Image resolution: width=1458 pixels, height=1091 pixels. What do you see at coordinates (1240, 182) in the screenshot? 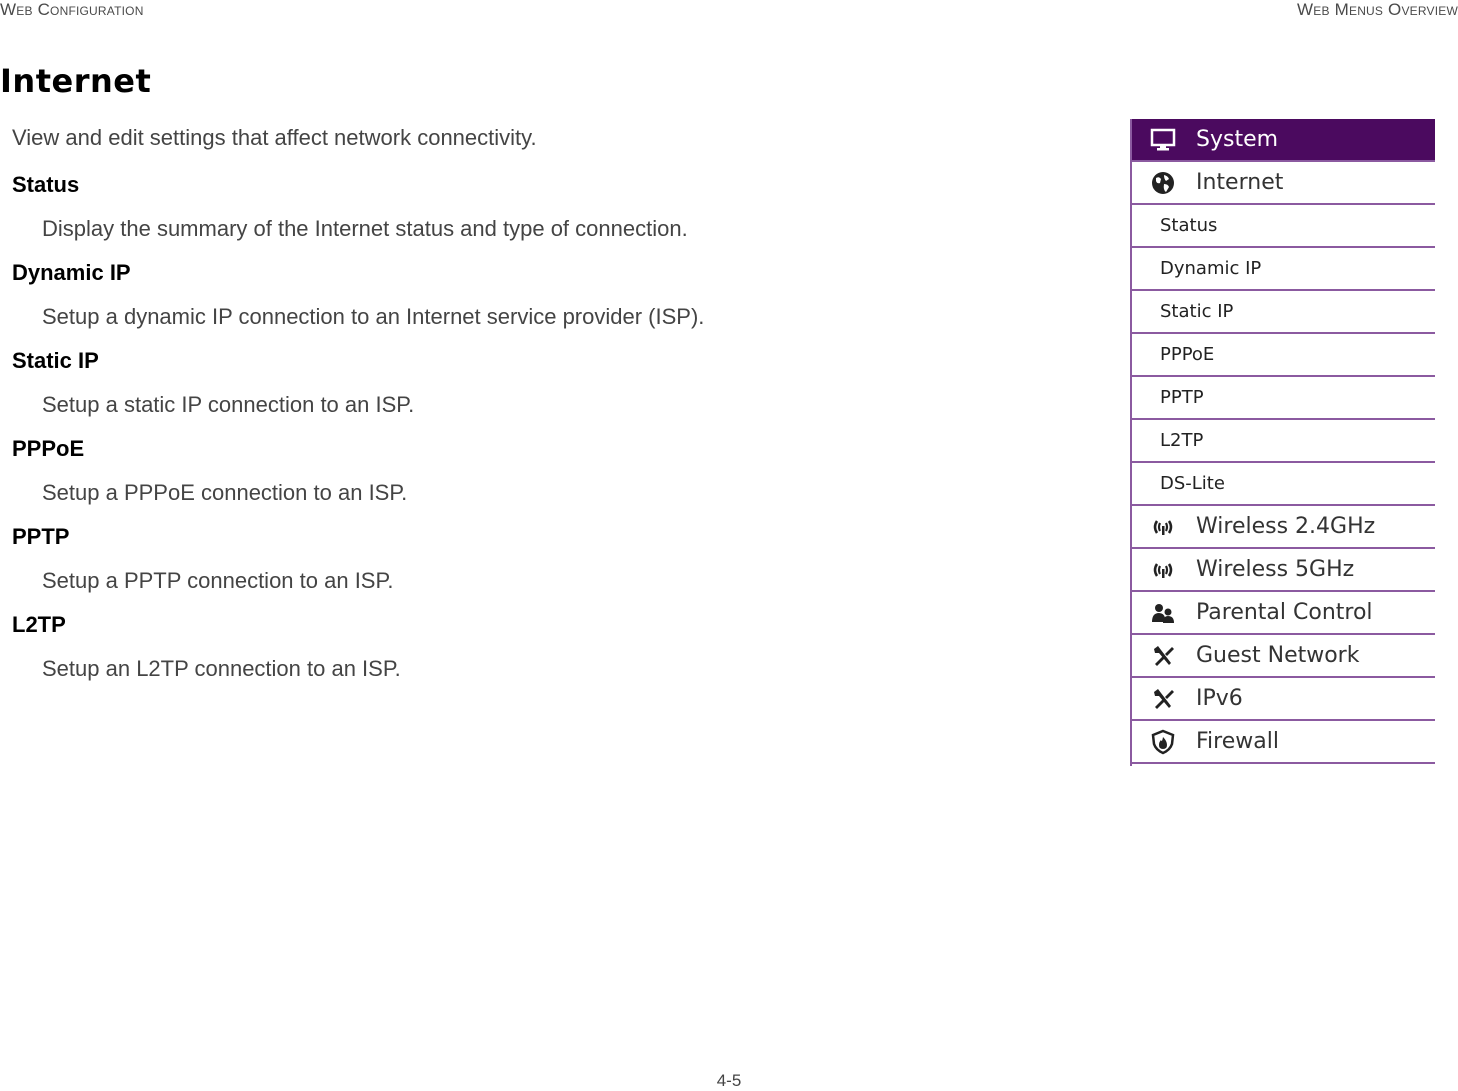
I see `menu-label: Internet` at bounding box center [1240, 182].